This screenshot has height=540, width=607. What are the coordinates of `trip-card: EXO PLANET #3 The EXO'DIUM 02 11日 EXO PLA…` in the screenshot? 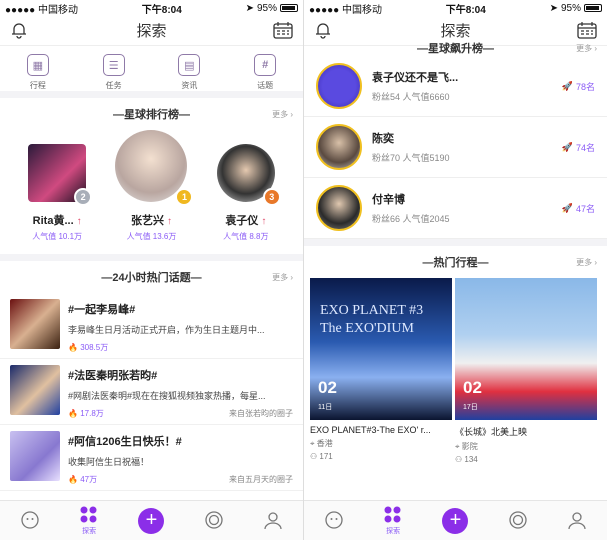 It's located at (381, 371).